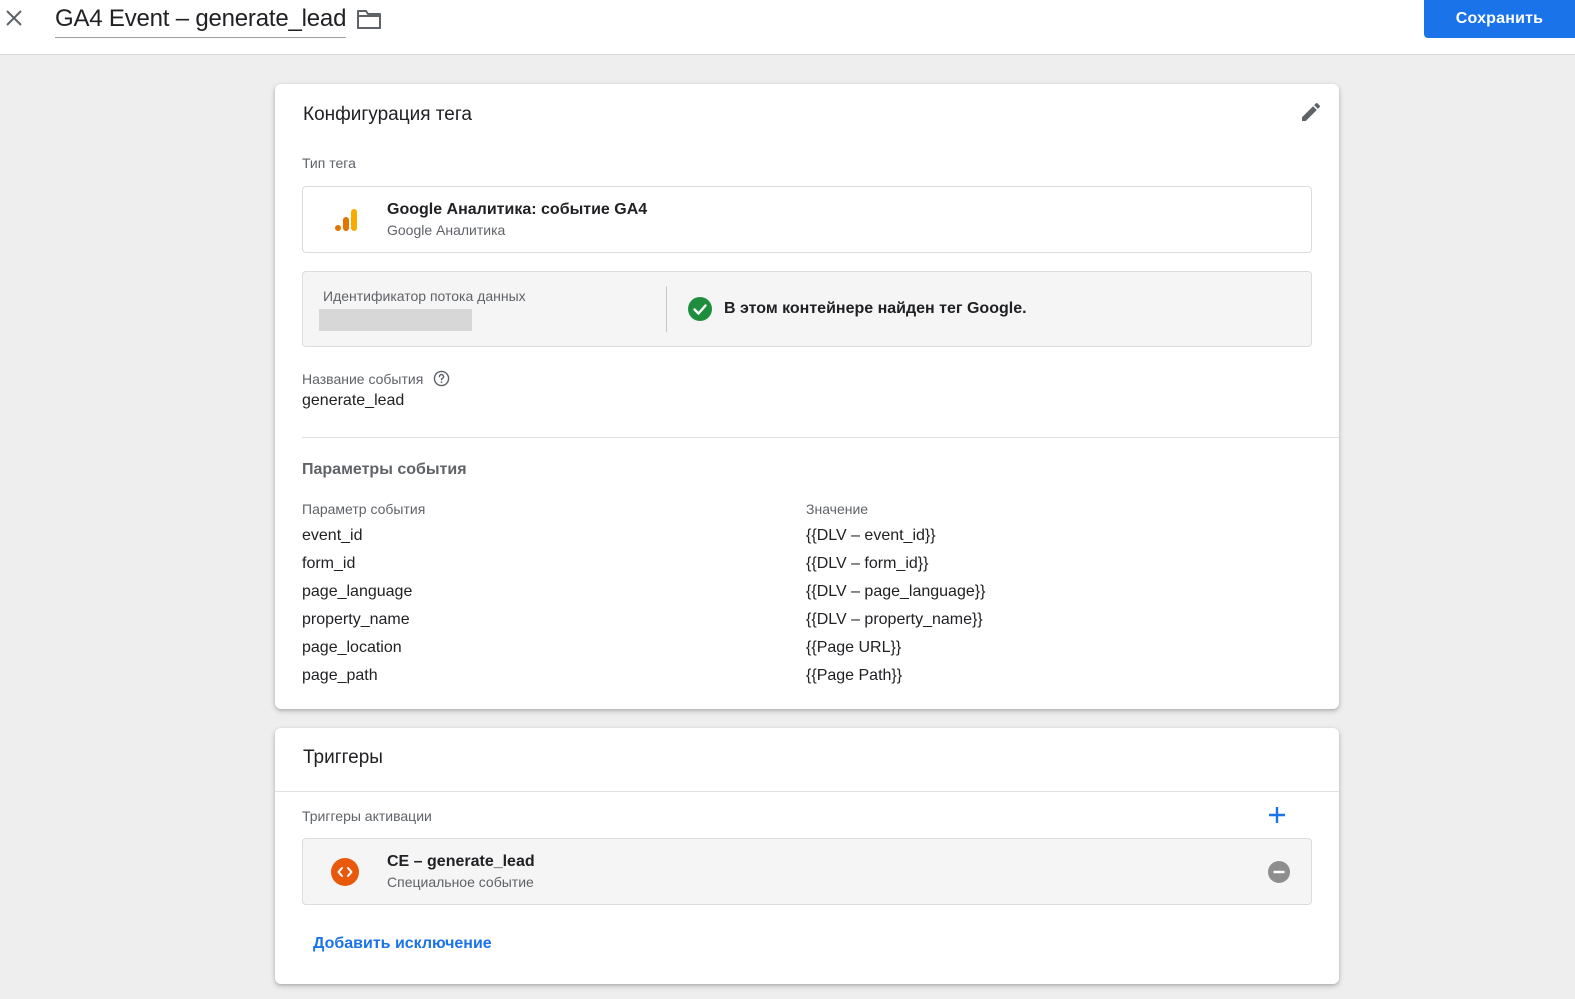  I want to click on param-value: {{DLV – property_name}}, so click(894, 619).